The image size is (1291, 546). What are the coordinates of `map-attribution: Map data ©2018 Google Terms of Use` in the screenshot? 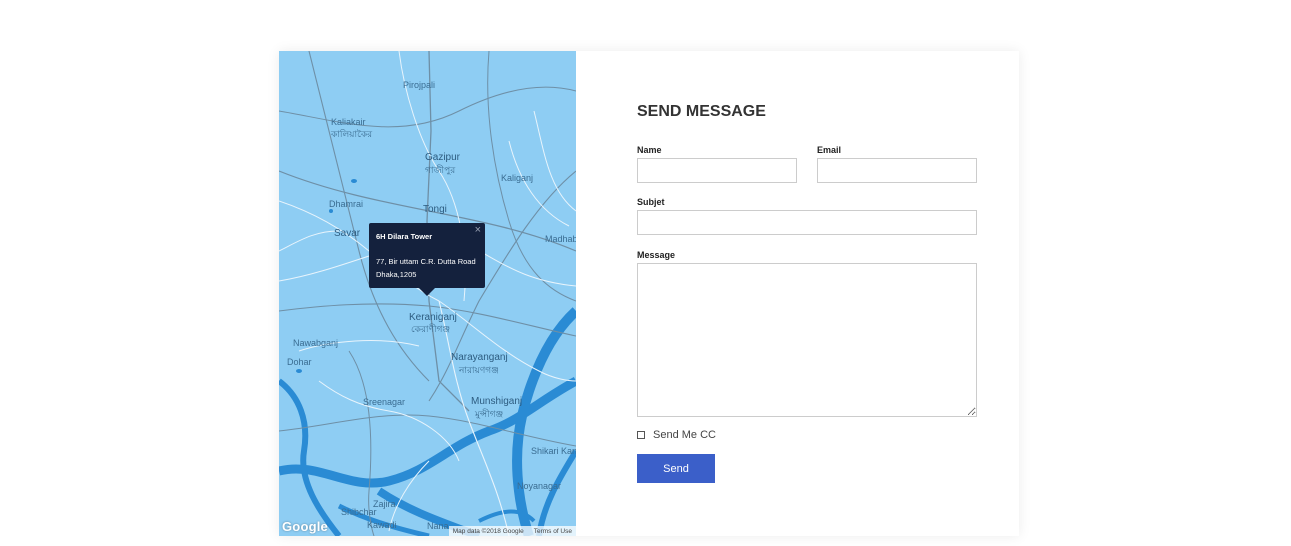 It's located at (512, 531).